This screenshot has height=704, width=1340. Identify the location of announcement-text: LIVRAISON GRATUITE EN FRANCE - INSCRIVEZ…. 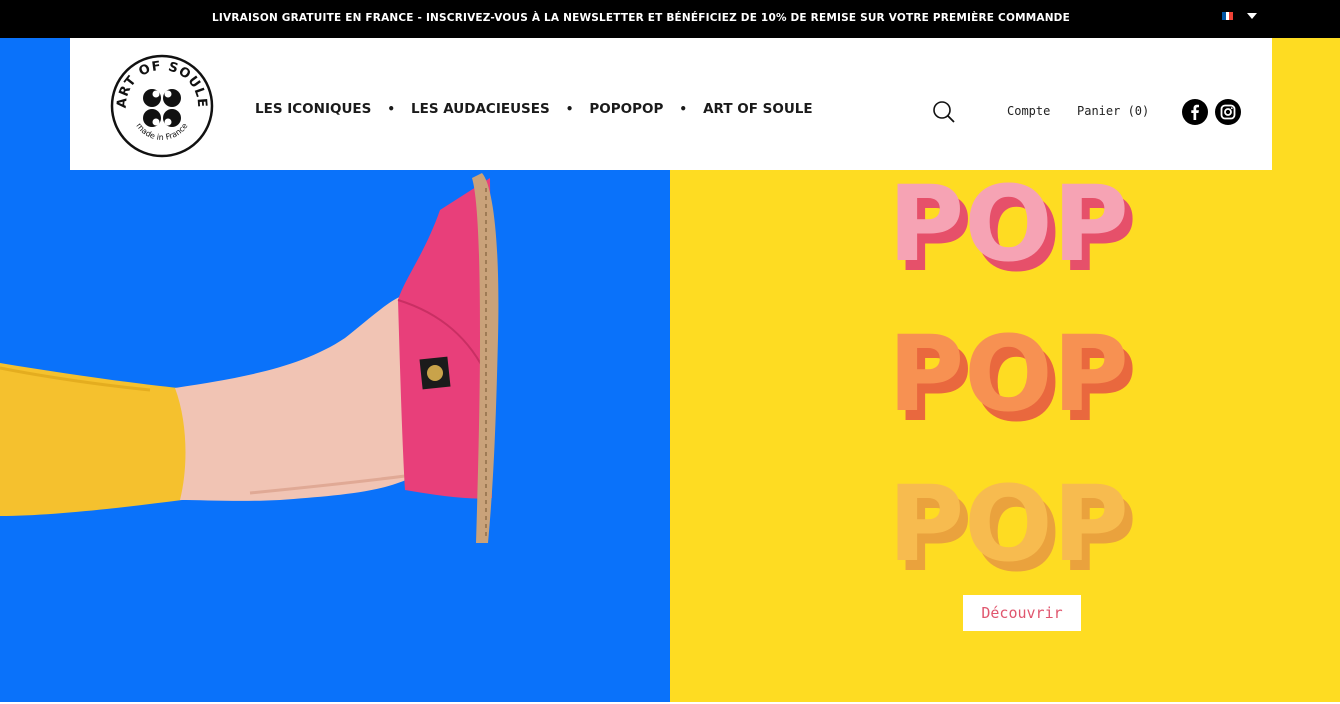
(641, 18).